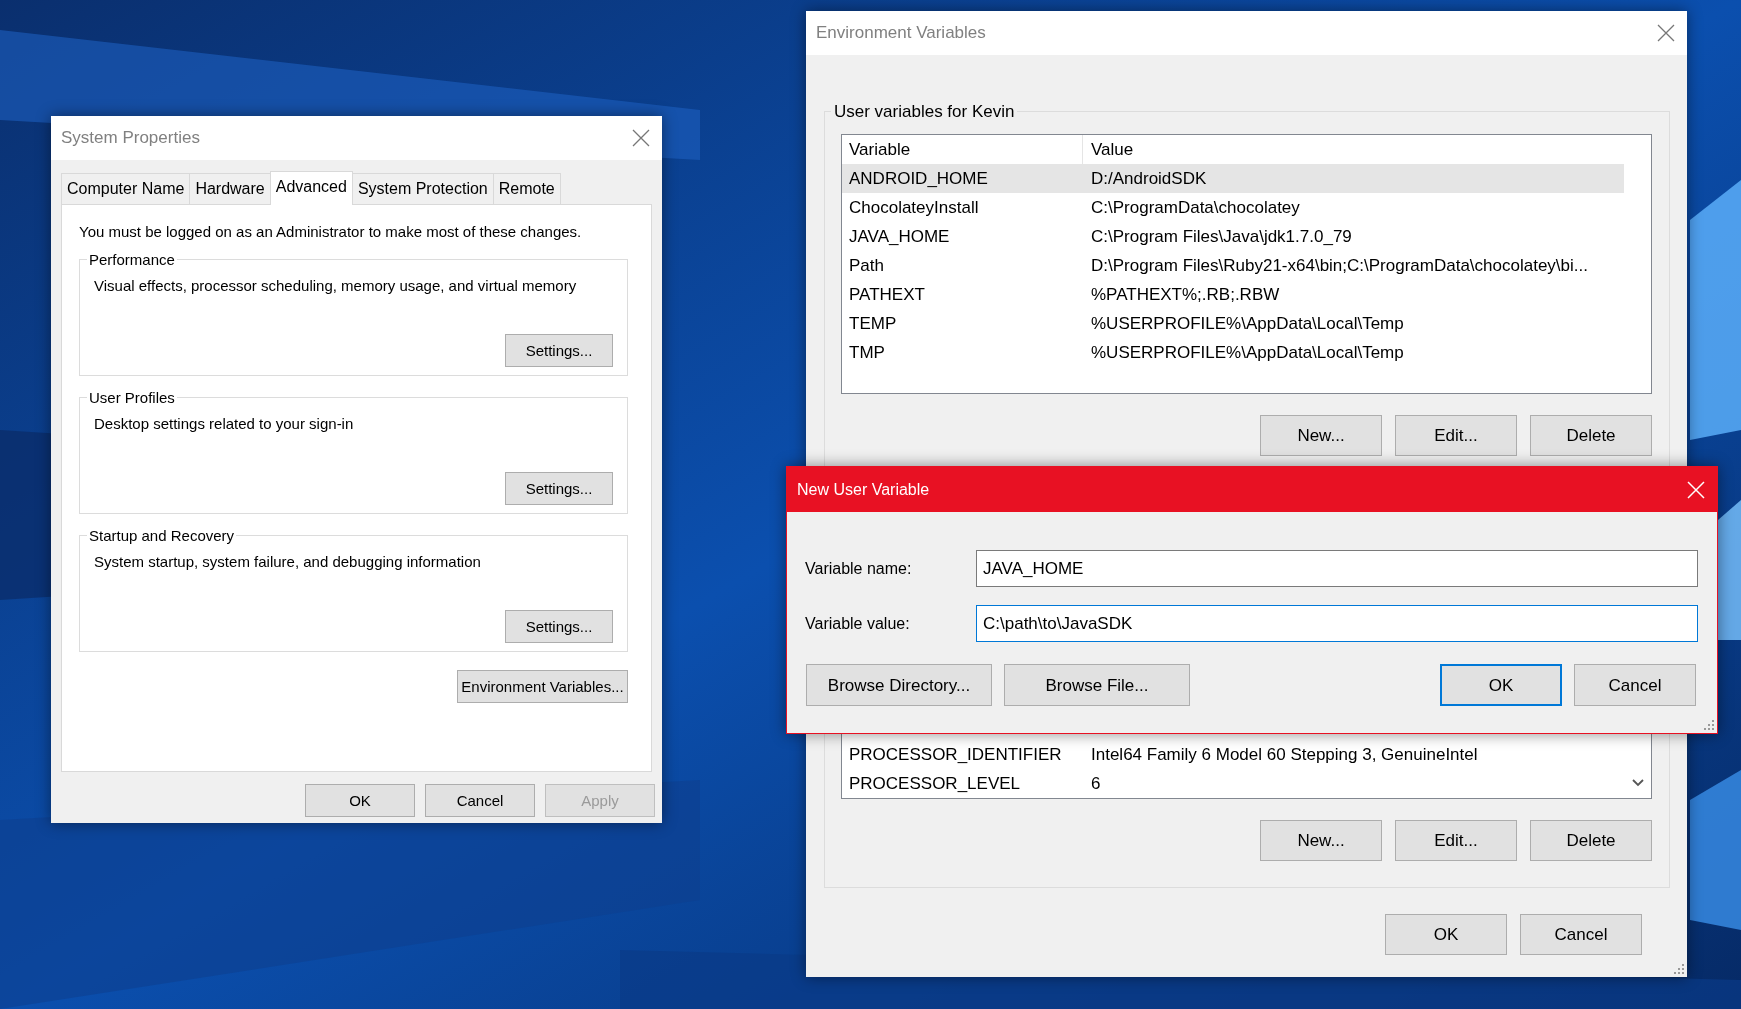 Image resolution: width=1741 pixels, height=1009 pixels. Describe the element at coordinates (1095, 783) in the screenshot. I see `variable-value: 6` at that location.